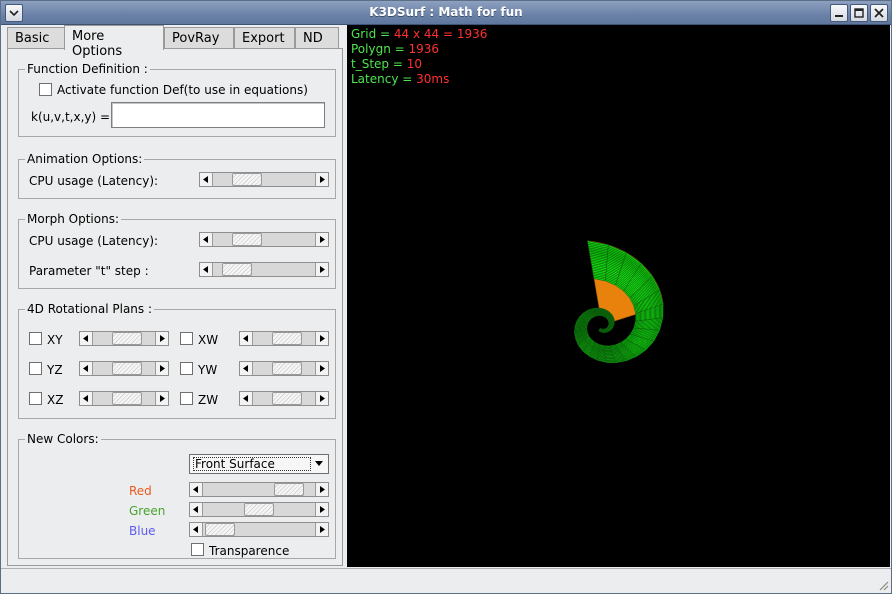  What do you see at coordinates (199, 38) in the screenshot?
I see `tab-povray: PovRay` at bounding box center [199, 38].